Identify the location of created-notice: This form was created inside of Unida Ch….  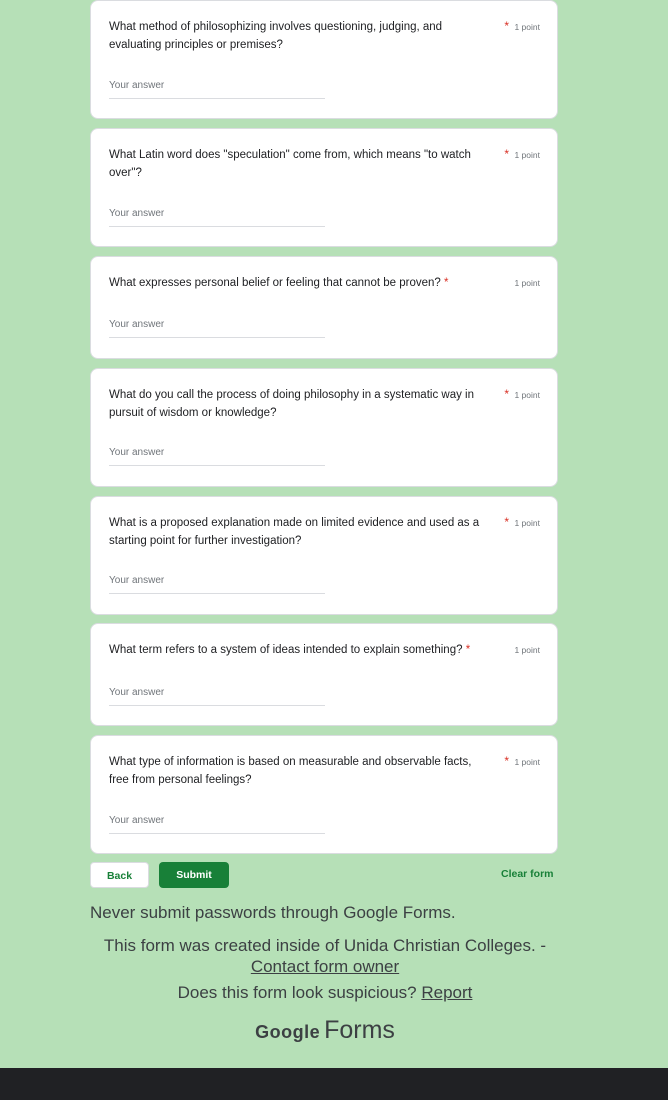
(325, 956).